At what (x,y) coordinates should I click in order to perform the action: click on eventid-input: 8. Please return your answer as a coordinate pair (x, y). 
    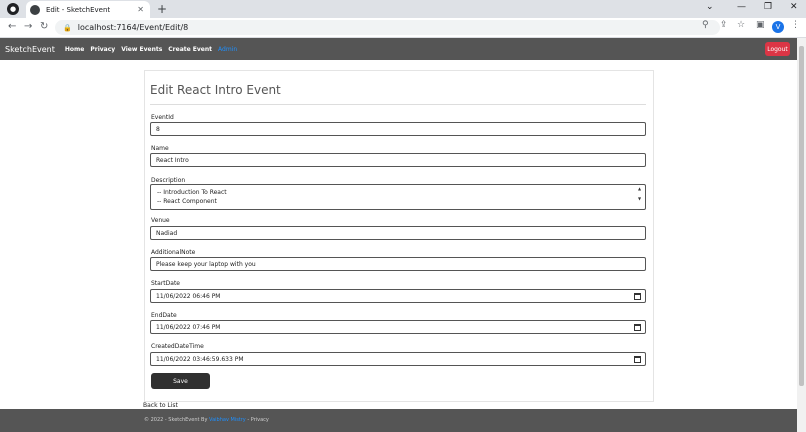
    Looking at the image, I should click on (398, 129).